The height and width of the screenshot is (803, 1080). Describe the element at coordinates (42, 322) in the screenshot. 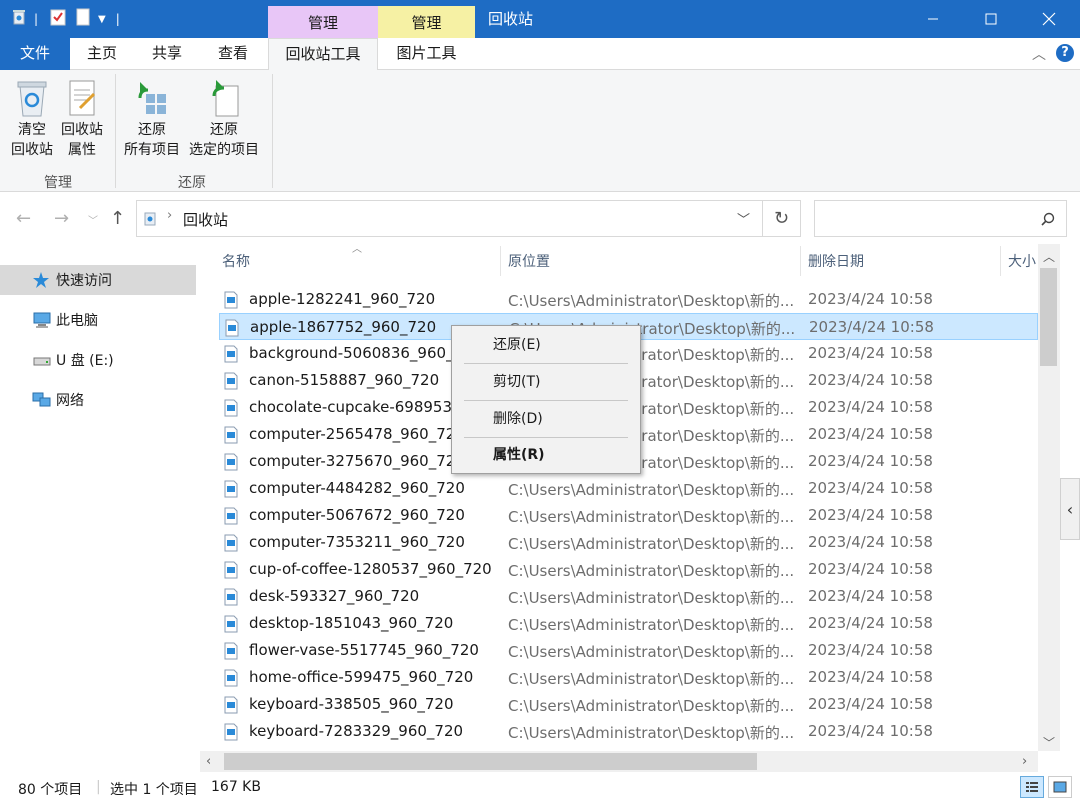

I see `computer-icon` at that location.